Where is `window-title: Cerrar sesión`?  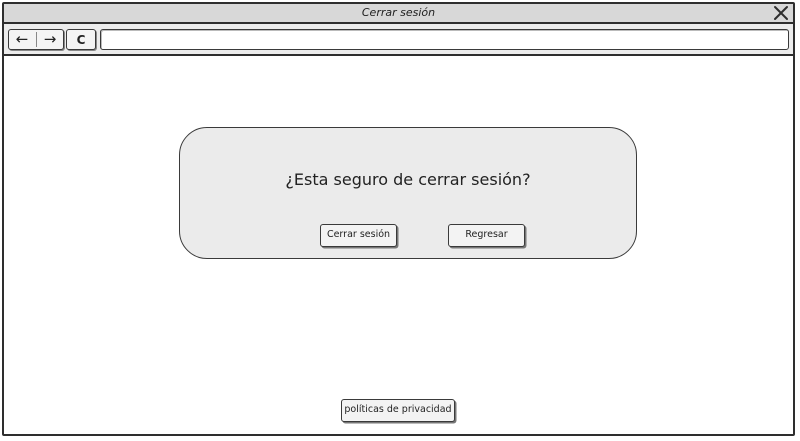
window-title: Cerrar sesión is located at coordinates (398, 12).